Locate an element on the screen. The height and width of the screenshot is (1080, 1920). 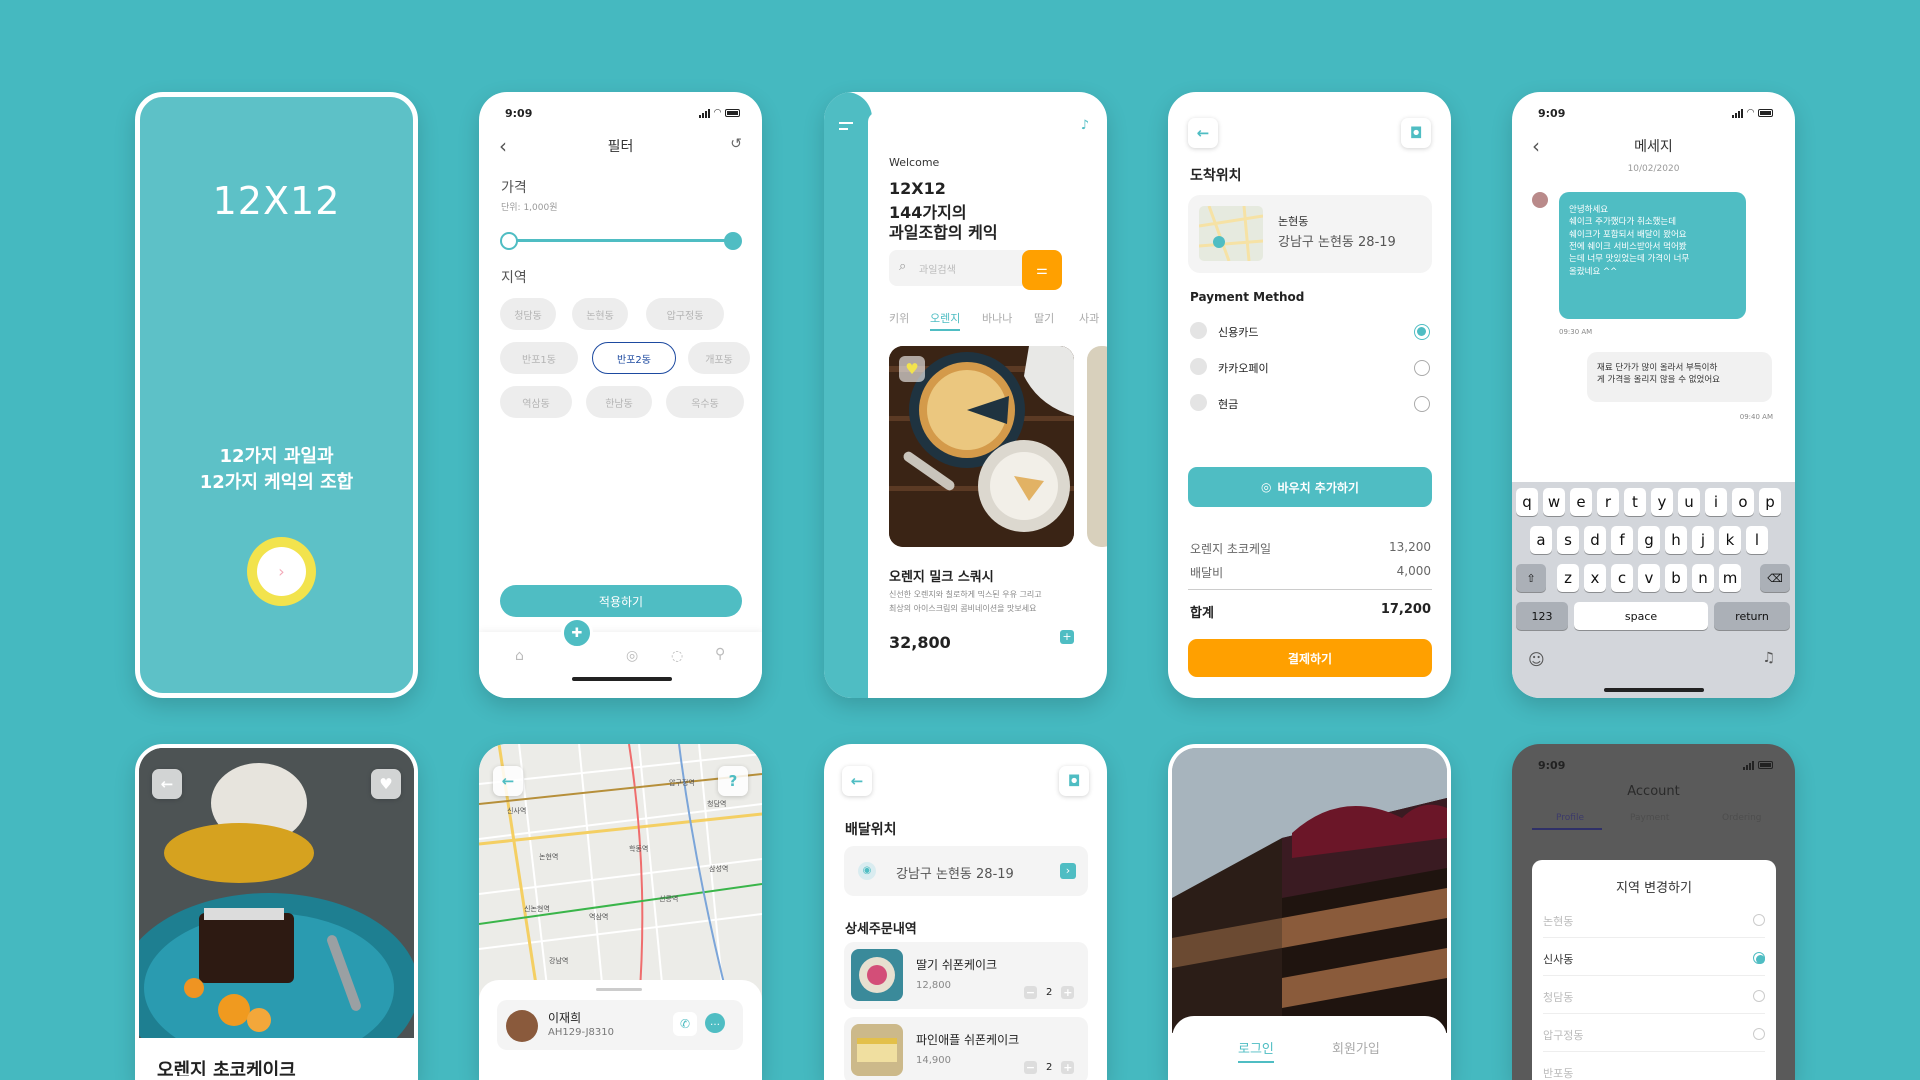
next-button: › is located at coordinates (281, 571).